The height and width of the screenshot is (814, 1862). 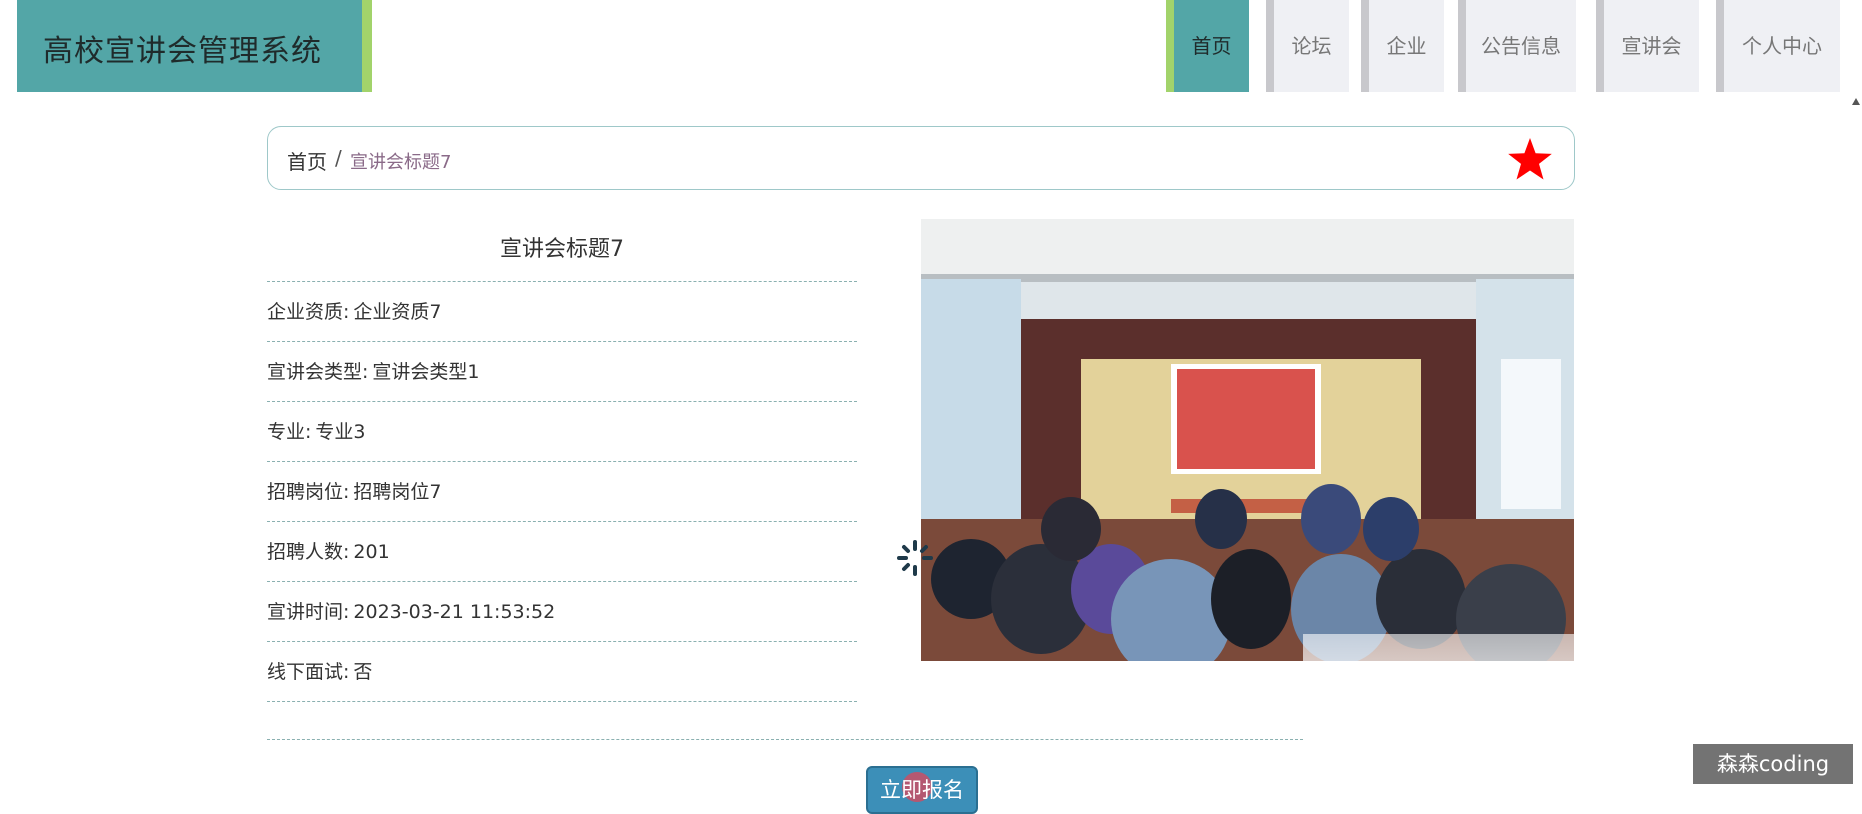 I want to click on detail-value: 专业3, so click(x=340, y=432).